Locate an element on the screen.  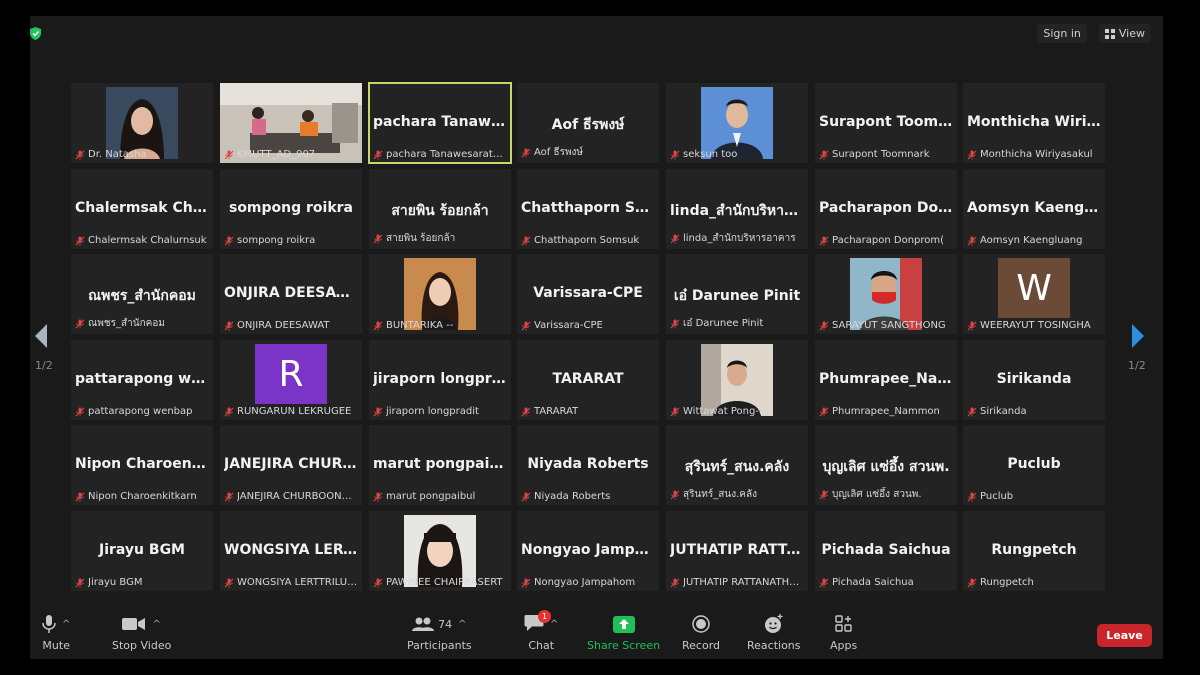
participant-tile: สายพิน ร้อยกล้า สายพิน ร้อยกล้า is located at coordinates (440, 209).